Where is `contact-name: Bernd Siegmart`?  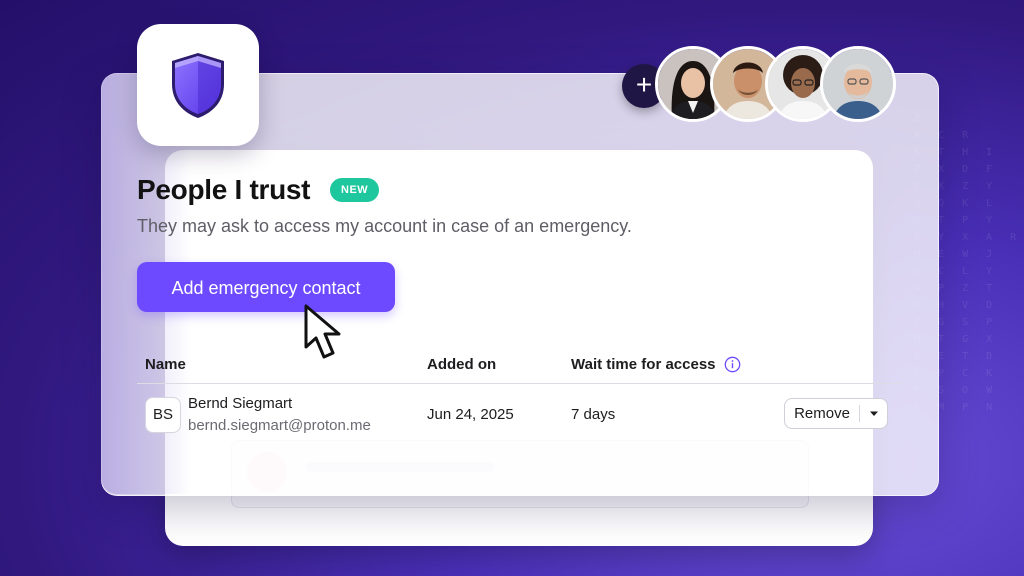 contact-name: Bernd Siegmart is located at coordinates (240, 403).